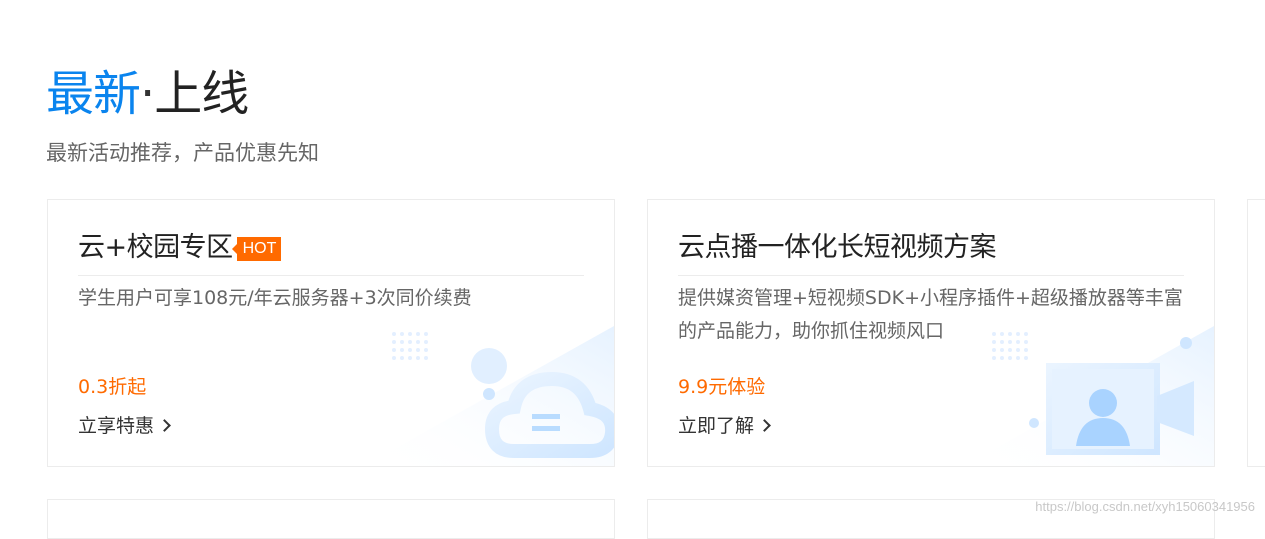  I want to click on section-title-rest: 上线, so click(201, 94).